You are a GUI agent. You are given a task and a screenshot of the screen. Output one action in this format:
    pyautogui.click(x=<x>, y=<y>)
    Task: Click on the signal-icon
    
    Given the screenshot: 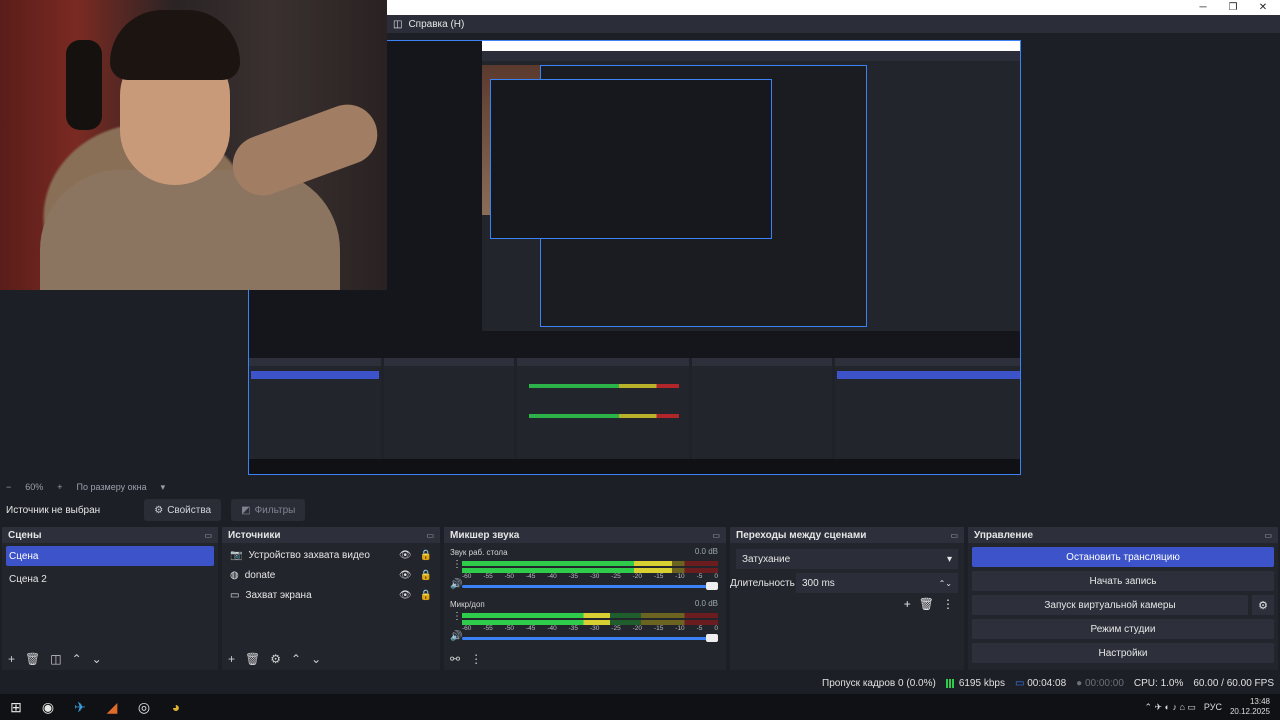 What is the action you would take?
    pyautogui.click(x=950, y=683)
    